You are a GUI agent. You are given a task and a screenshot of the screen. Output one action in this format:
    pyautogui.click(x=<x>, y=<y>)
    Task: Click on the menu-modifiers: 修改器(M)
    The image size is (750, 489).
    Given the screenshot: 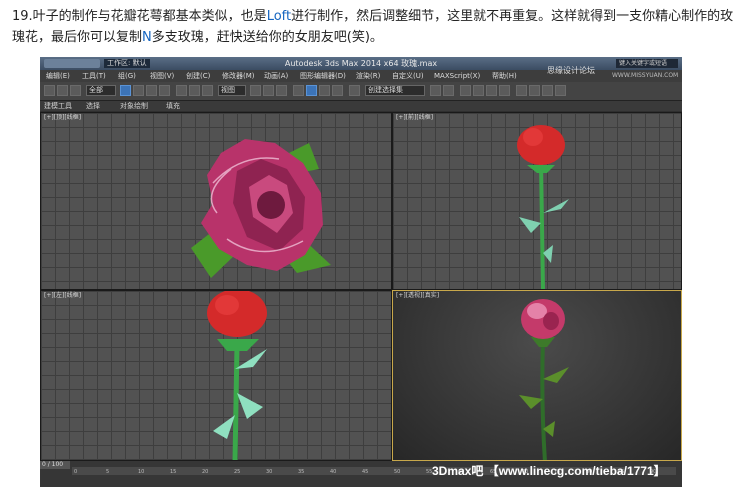 What is the action you would take?
    pyautogui.click(x=238, y=76)
    